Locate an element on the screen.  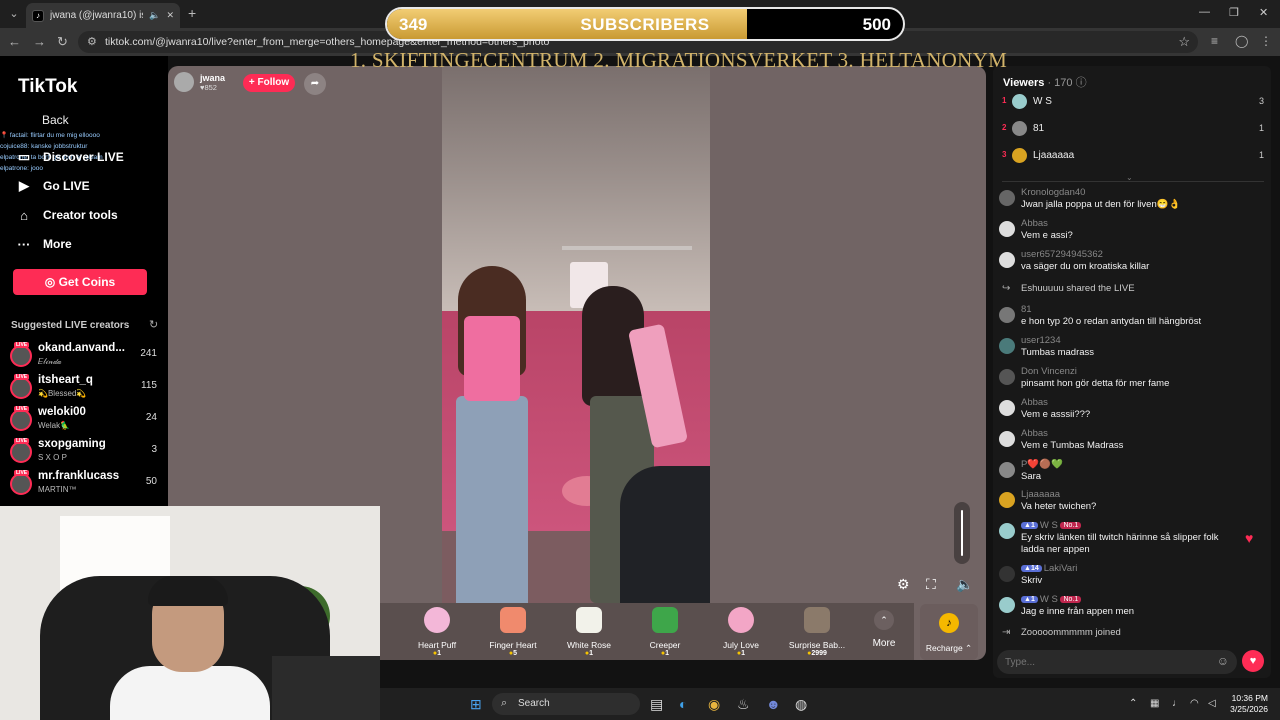
windows-start-icon: ⊞ is located at coordinates (476, 704).